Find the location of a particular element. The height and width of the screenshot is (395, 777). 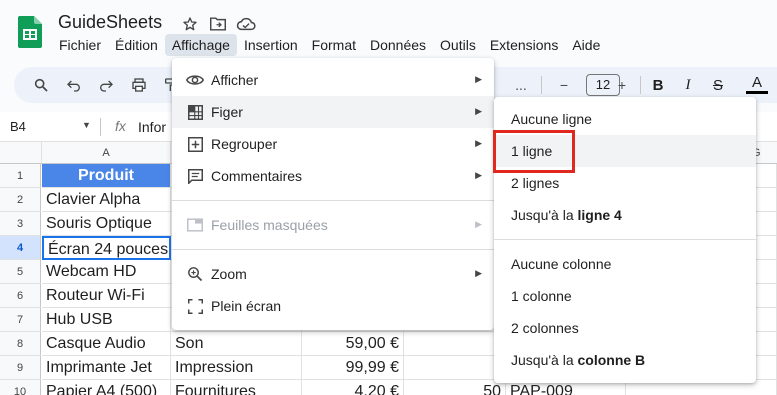

text-color-button: A is located at coordinates (757, 84).